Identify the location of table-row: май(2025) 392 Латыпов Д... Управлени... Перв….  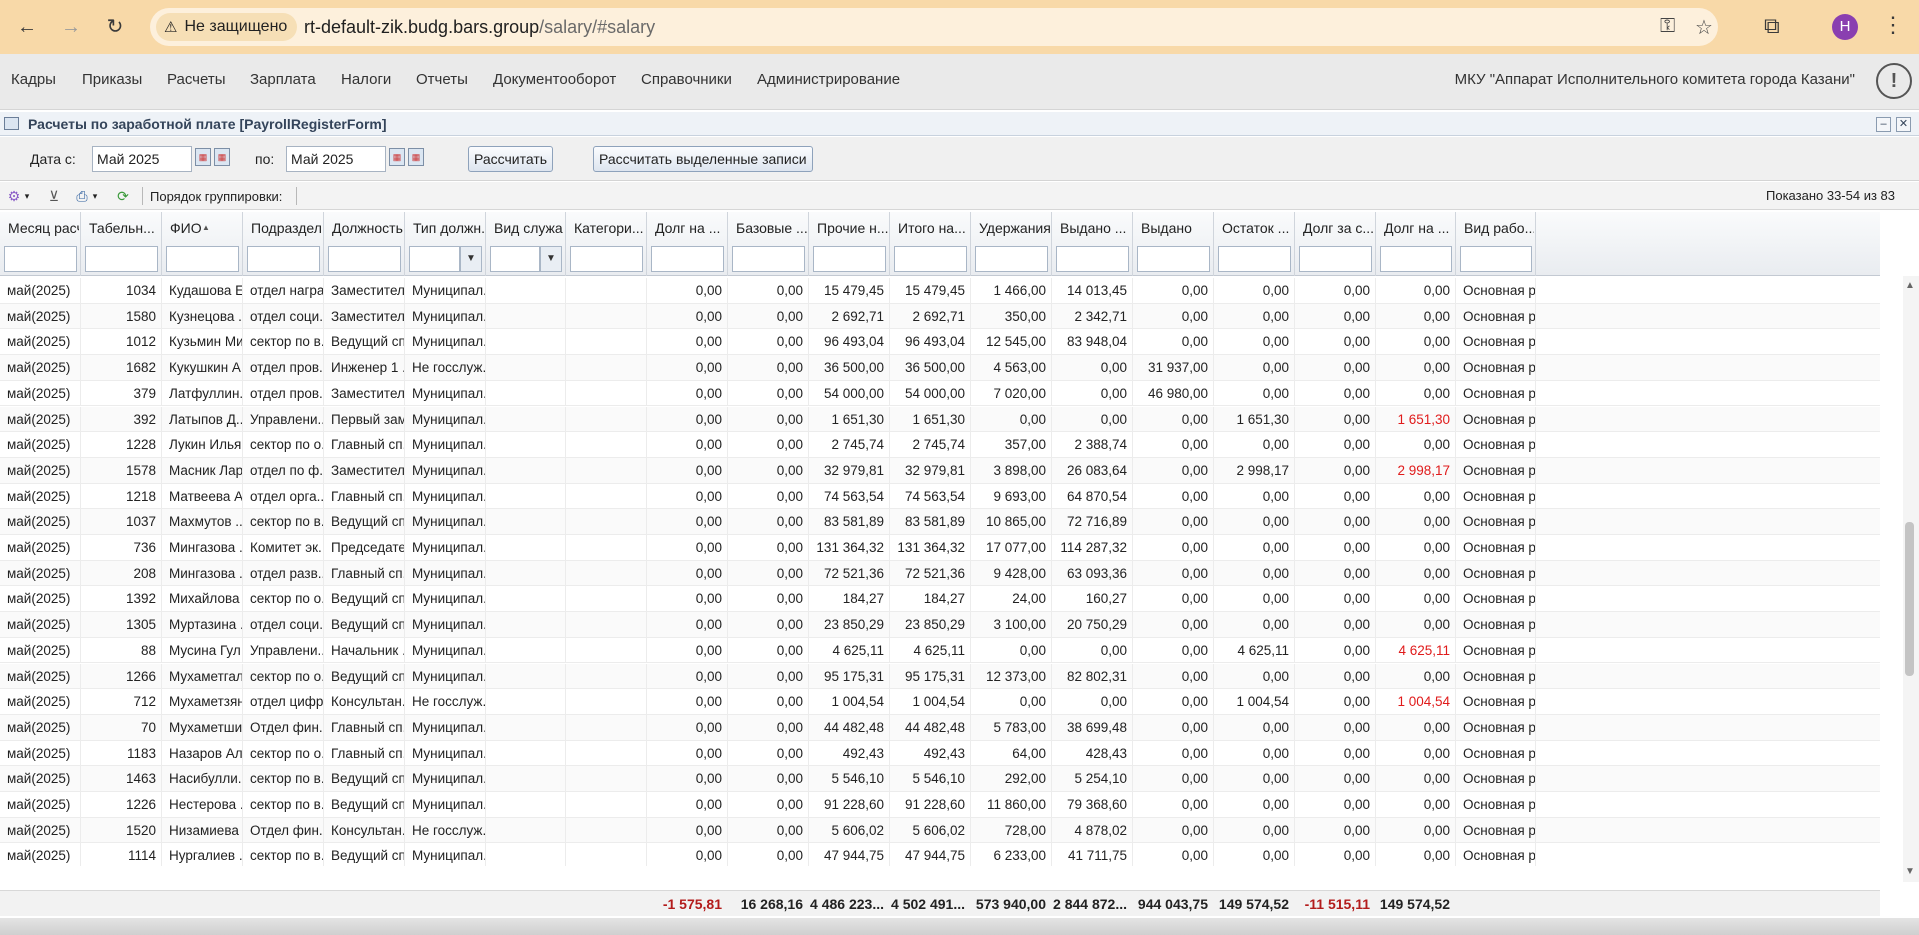
(940, 419).